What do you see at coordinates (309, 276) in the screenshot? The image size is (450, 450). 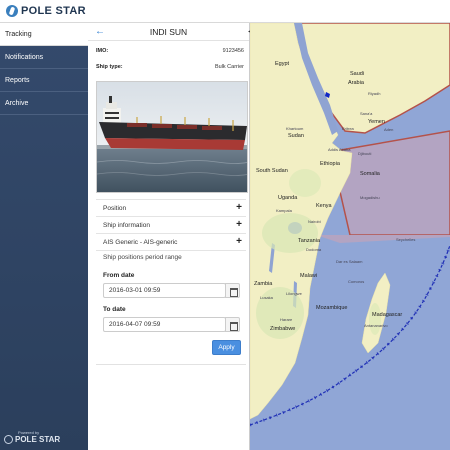 I see `map-label-malawi: Malawi` at bounding box center [309, 276].